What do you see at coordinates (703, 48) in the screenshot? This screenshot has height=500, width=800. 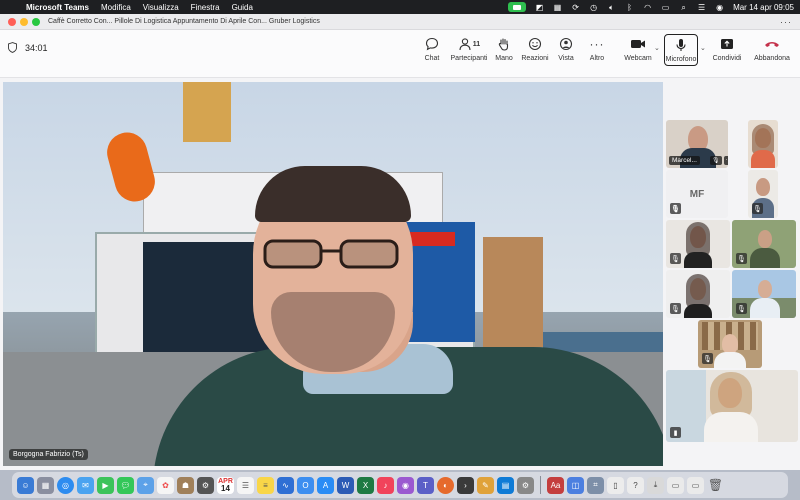 I see `microphone-options-chevron-icon: ⌄` at bounding box center [703, 48].